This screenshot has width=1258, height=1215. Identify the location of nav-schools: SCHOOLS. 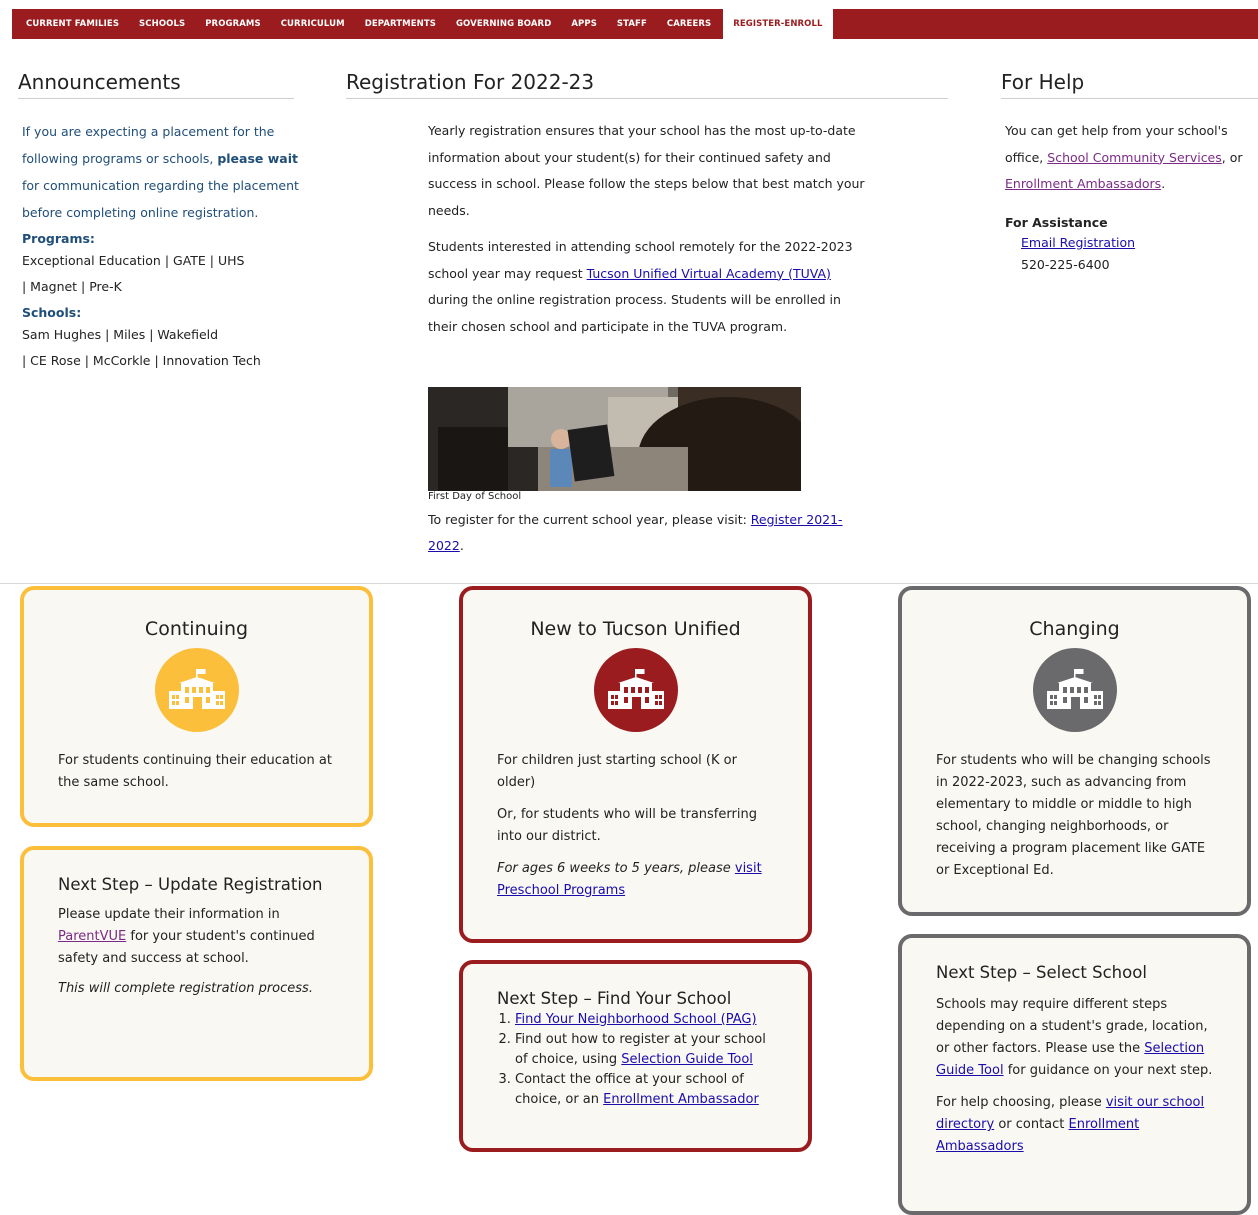
(162, 24).